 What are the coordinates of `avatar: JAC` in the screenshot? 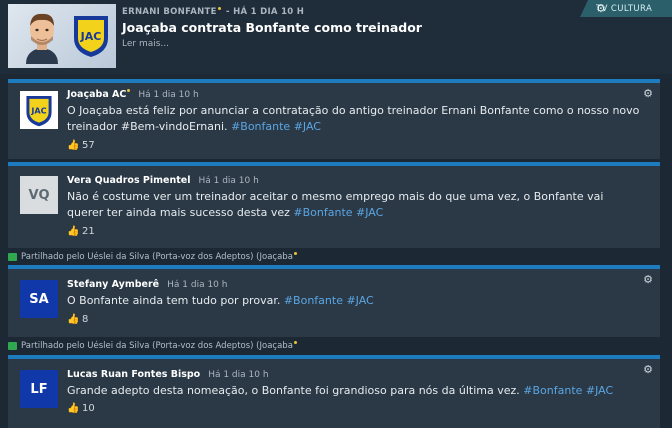 It's located at (39, 110).